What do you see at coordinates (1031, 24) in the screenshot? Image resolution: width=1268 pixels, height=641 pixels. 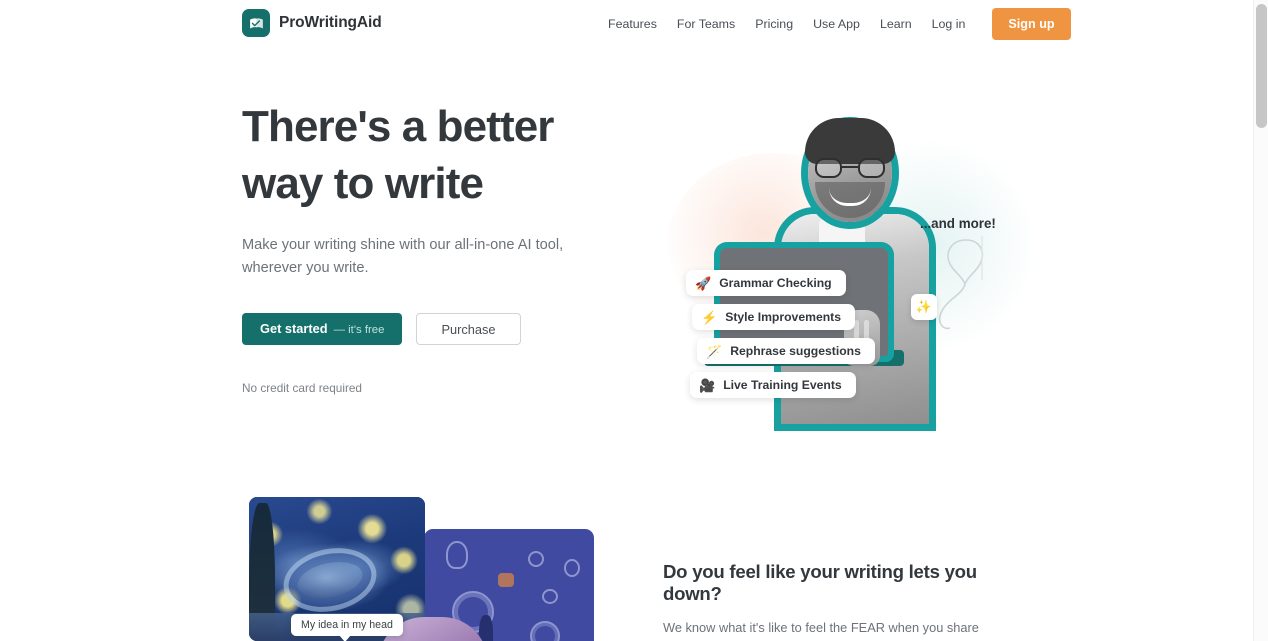 I see `sign-up-button: Sign up` at bounding box center [1031, 24].